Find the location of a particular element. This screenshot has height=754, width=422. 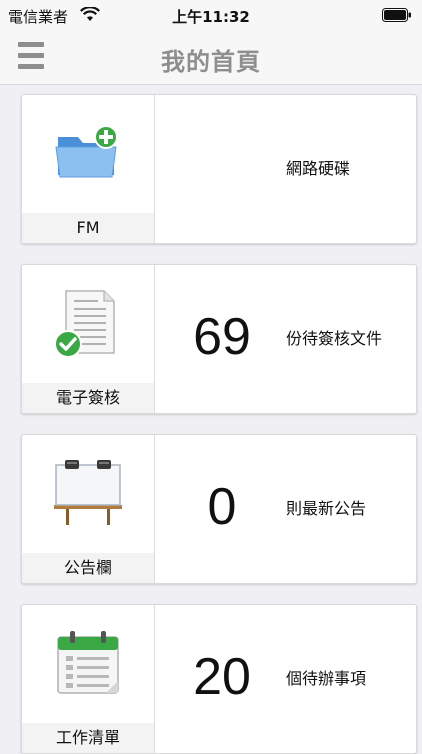

page-title: 我的首頁 is located at coordinates (211, 62).